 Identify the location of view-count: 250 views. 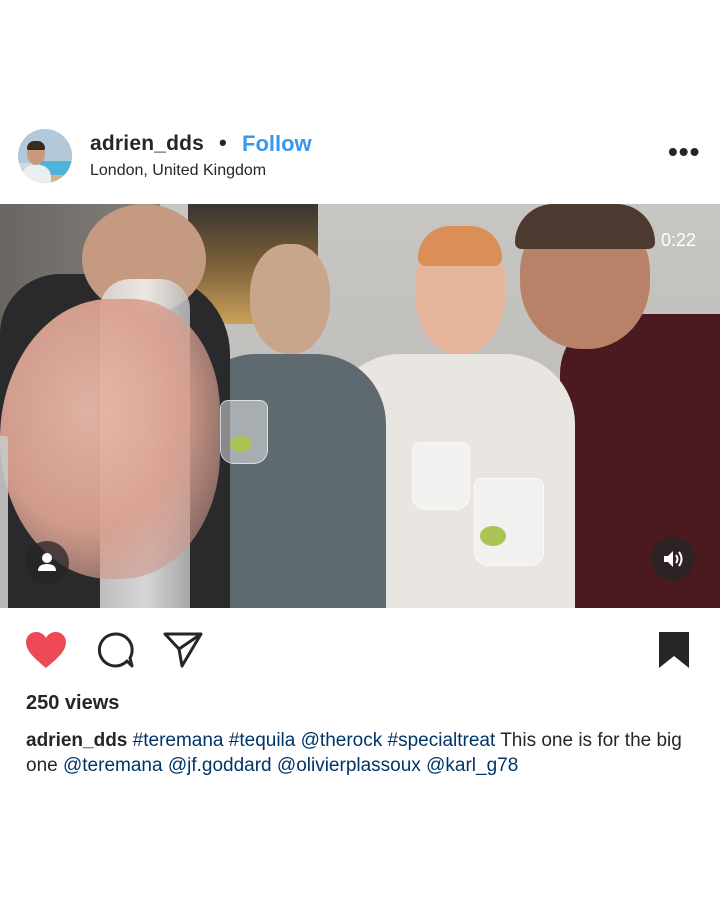
(73, 703).